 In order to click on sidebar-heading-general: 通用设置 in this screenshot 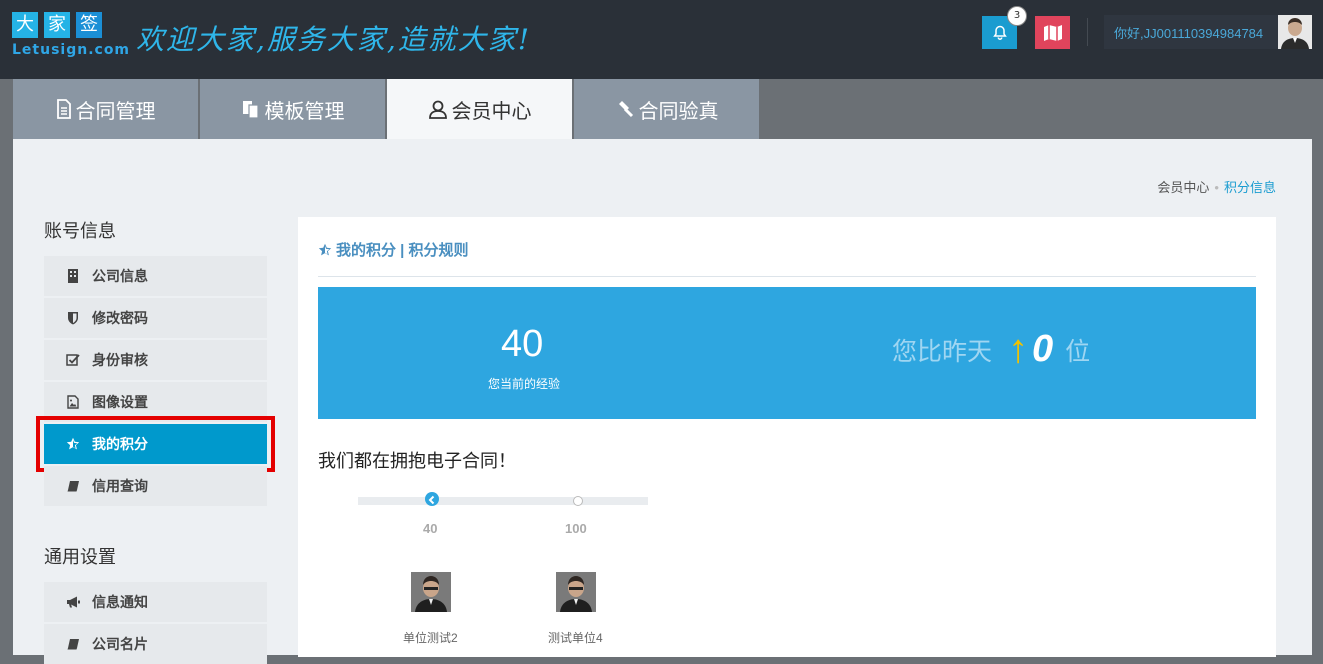, I will do `click(80, 557)`.